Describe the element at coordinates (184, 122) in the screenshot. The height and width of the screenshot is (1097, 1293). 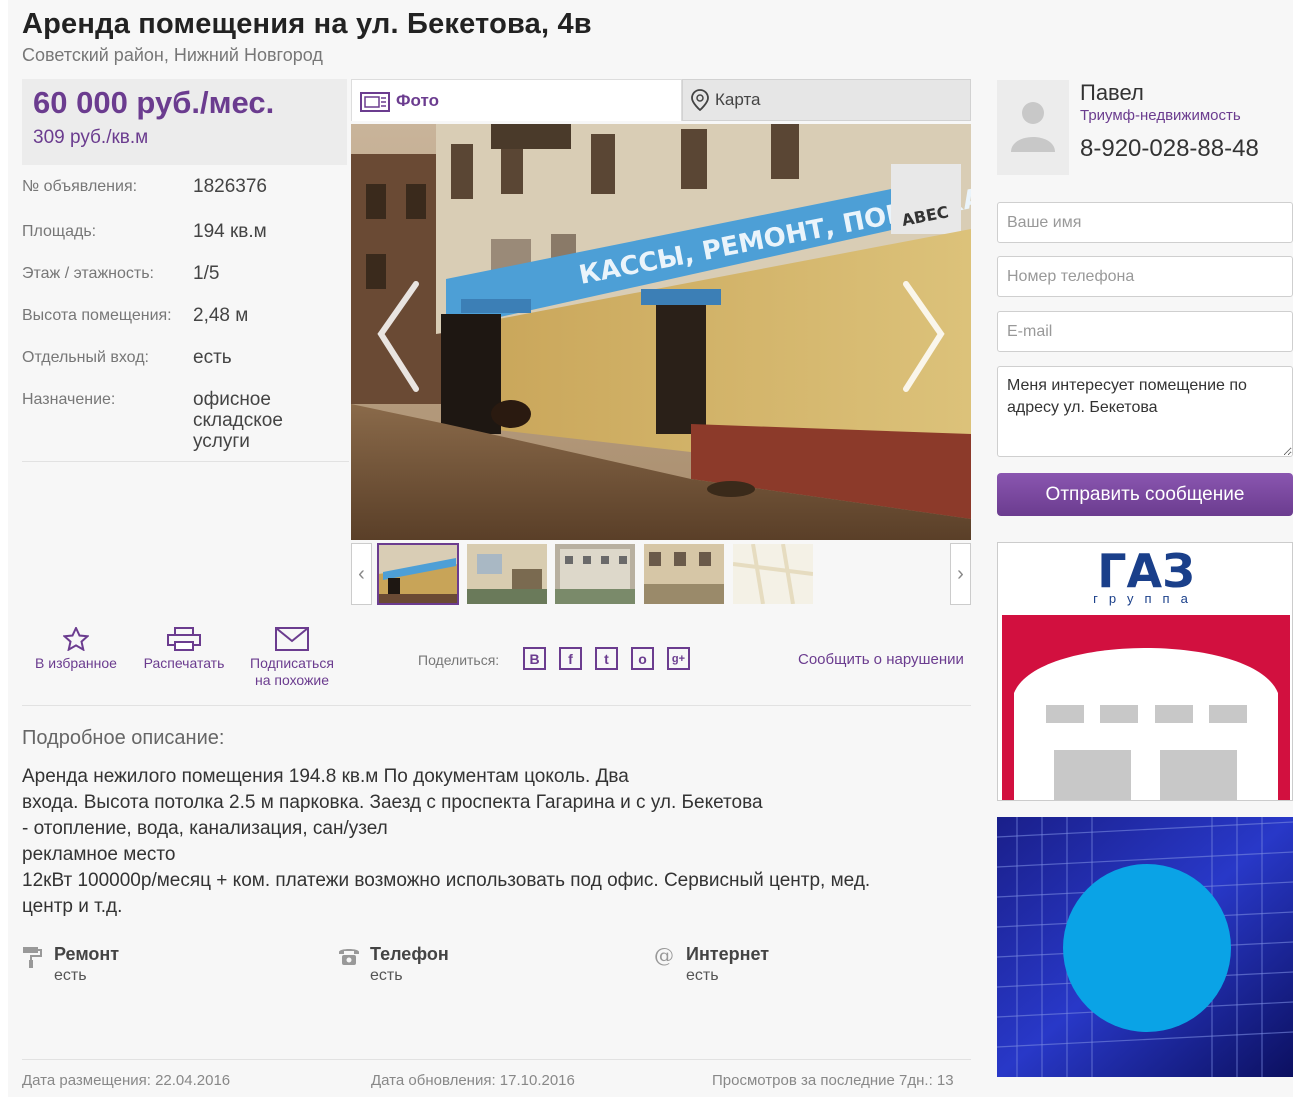
I see `price-box: 60 000 руб./мес. 309 руб./кв.м` at that location.